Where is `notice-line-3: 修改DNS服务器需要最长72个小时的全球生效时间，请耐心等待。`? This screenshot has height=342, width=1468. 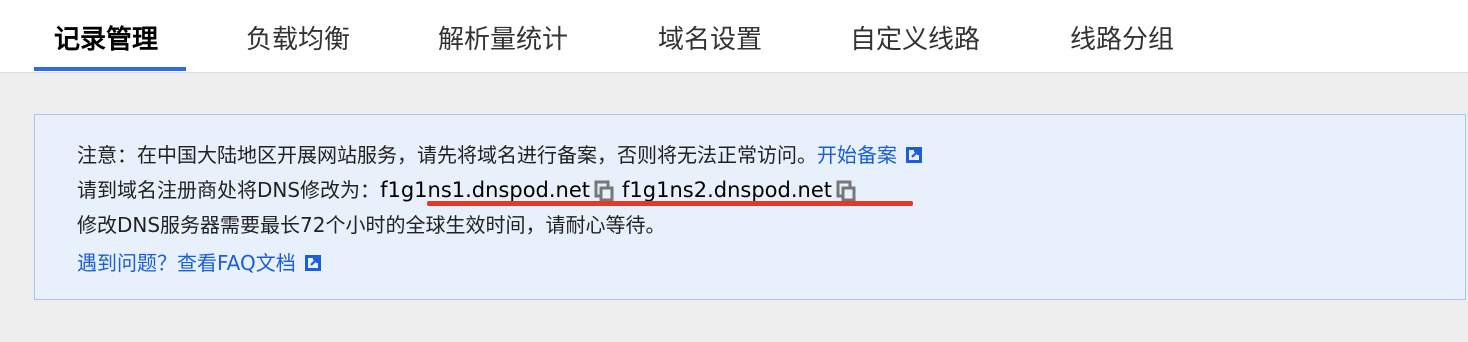 notice-line-3: 修改DNS服务器需要最长72个小时的全球生效时间，请耐心等待。 is located at coordinates (371, 225).